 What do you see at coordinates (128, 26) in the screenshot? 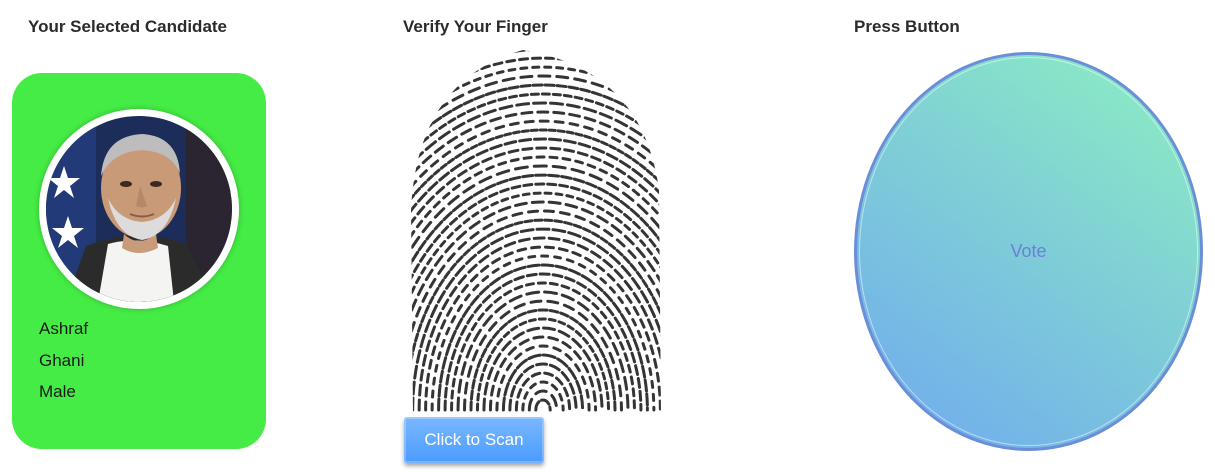
I see `selected-candidate-heading: Your Selected Candidate` at bounding box center [128, 26].